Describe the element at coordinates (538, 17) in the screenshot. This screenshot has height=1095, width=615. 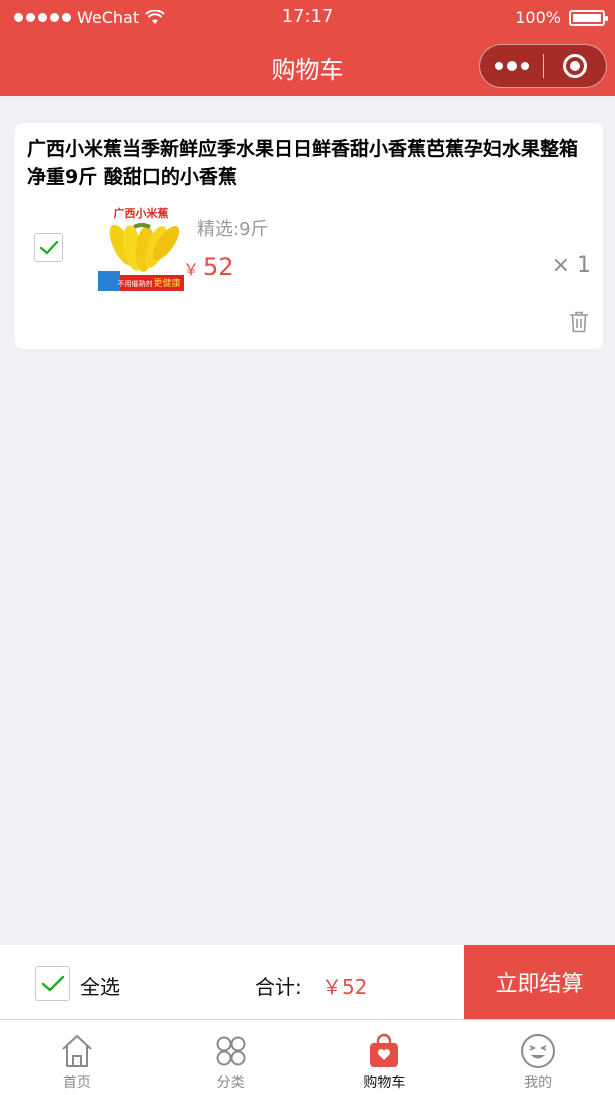
I see `battery-percent: 100%` at that location.